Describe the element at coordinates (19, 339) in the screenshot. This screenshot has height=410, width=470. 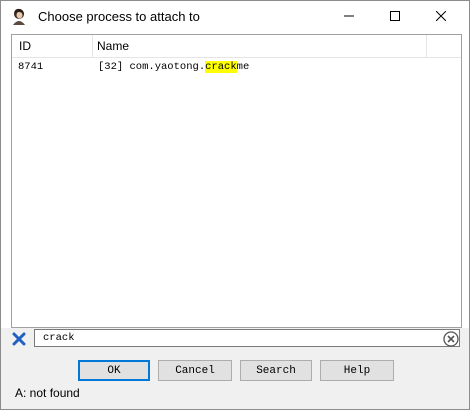
I see `clear-x-icon` at that location.